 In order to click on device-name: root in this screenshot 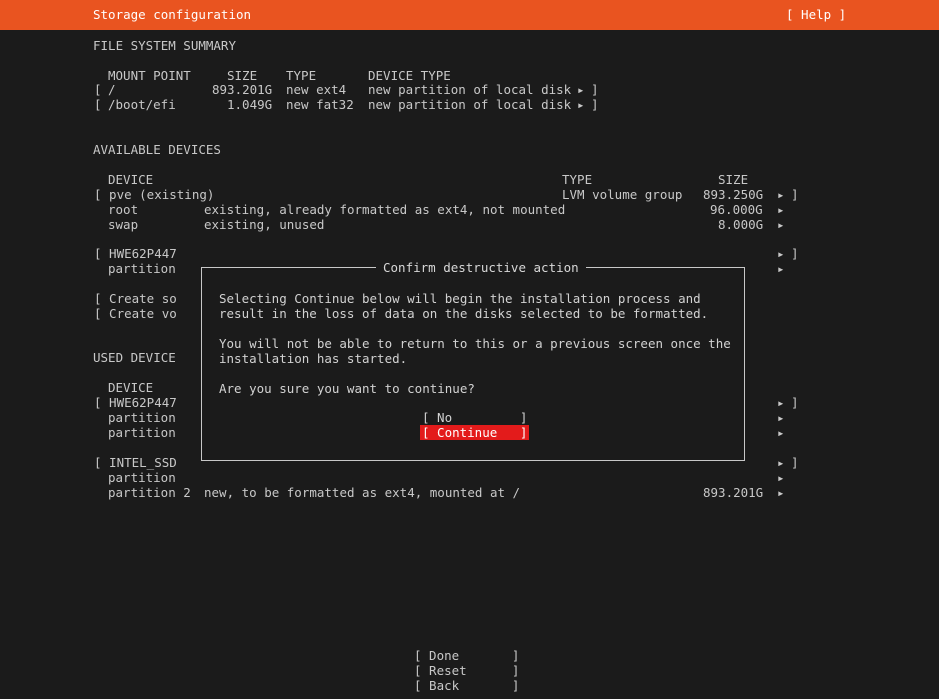, I will do `click(123, 209)`.